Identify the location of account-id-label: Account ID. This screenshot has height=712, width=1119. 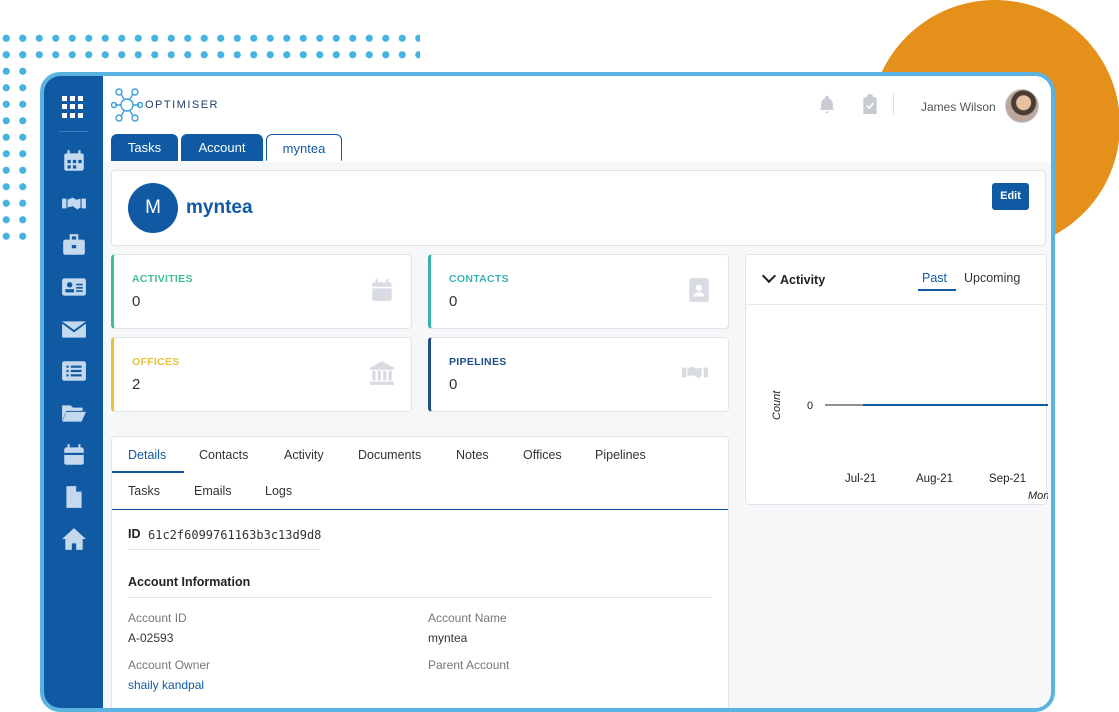
(157, 618).